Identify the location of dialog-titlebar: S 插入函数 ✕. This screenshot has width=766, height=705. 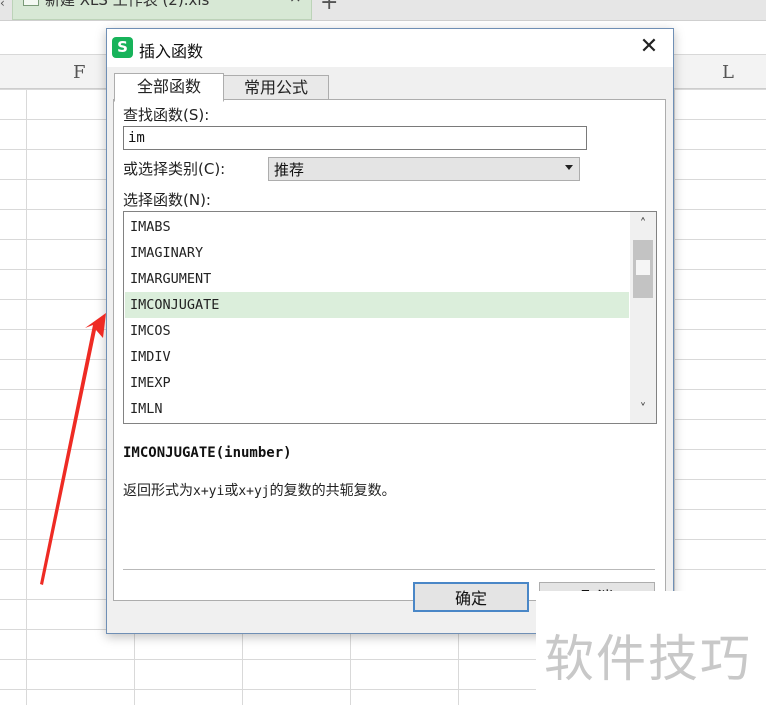
(390, 48).